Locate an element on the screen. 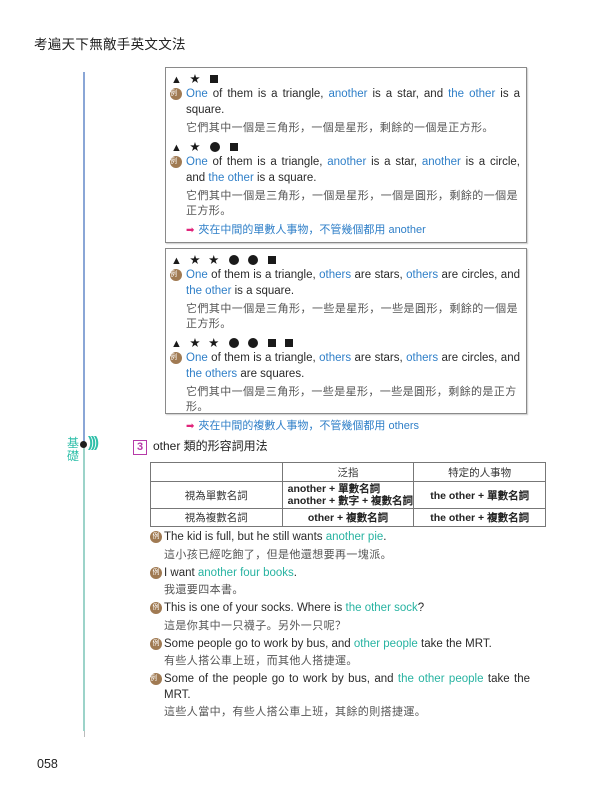 Image resolution: width=591 pixels, height=800 pixels. table-row-label: 視為複數名詞 is located at coordinates (216, 517).